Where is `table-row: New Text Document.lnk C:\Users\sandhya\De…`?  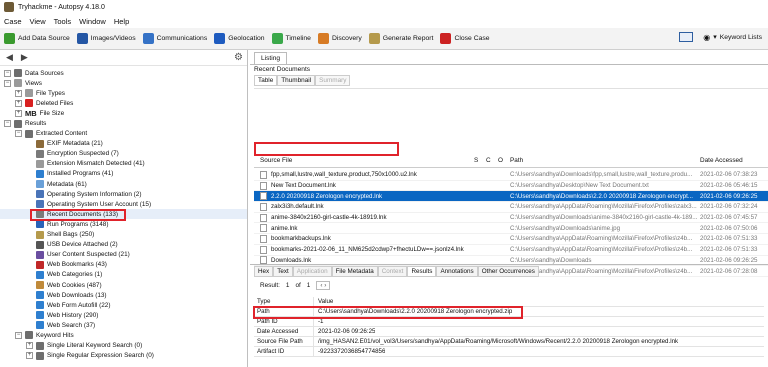
table-row: New Text Document.lnk C:\Users\sandhya\De… is located at coordinates (511, 186).